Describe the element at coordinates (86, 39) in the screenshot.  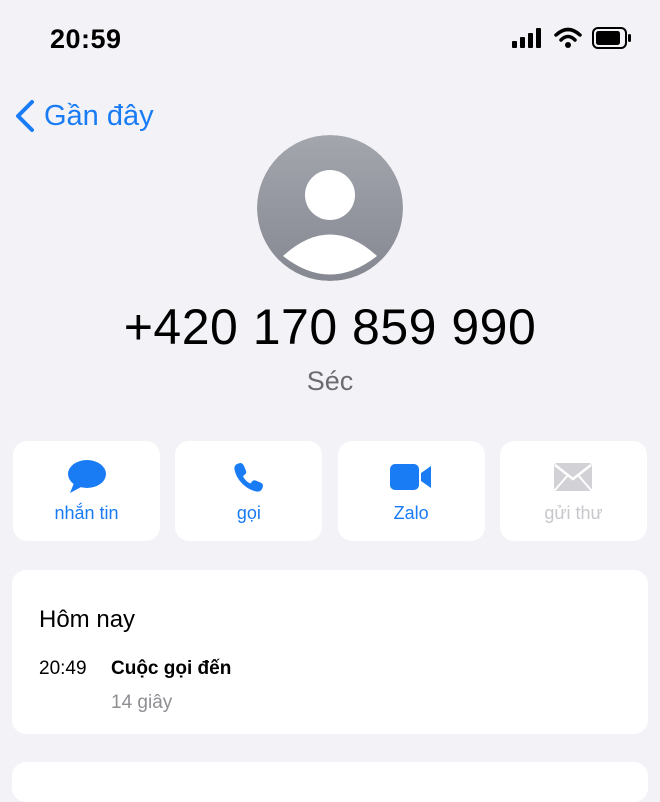
I see `status-time: 20:59` at that location.